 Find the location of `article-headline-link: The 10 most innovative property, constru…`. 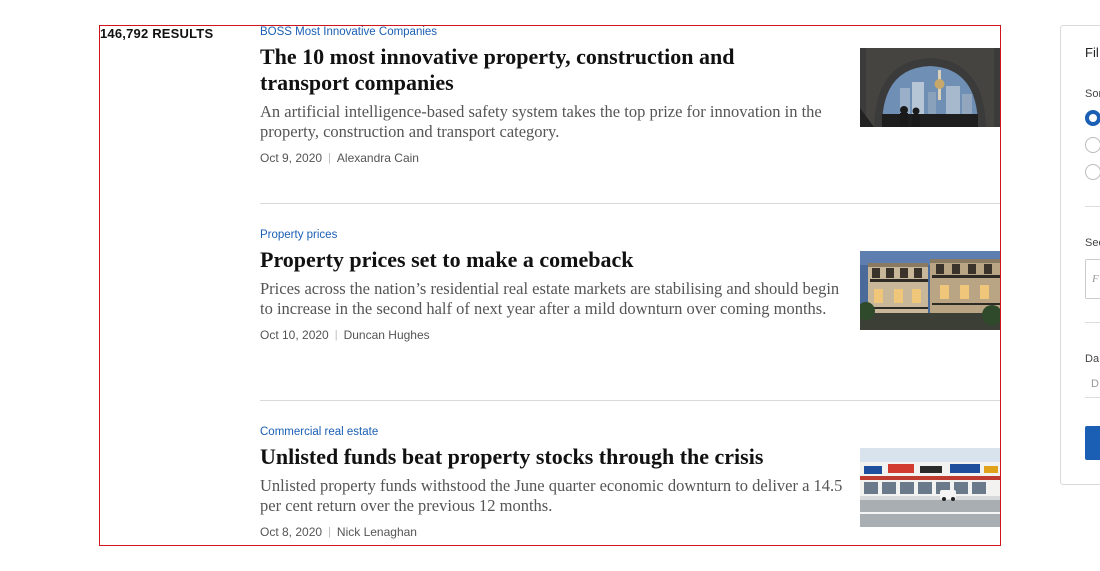

article-headline-link: The 10 most innovative property, constru… is located at coordinates (540, 70).